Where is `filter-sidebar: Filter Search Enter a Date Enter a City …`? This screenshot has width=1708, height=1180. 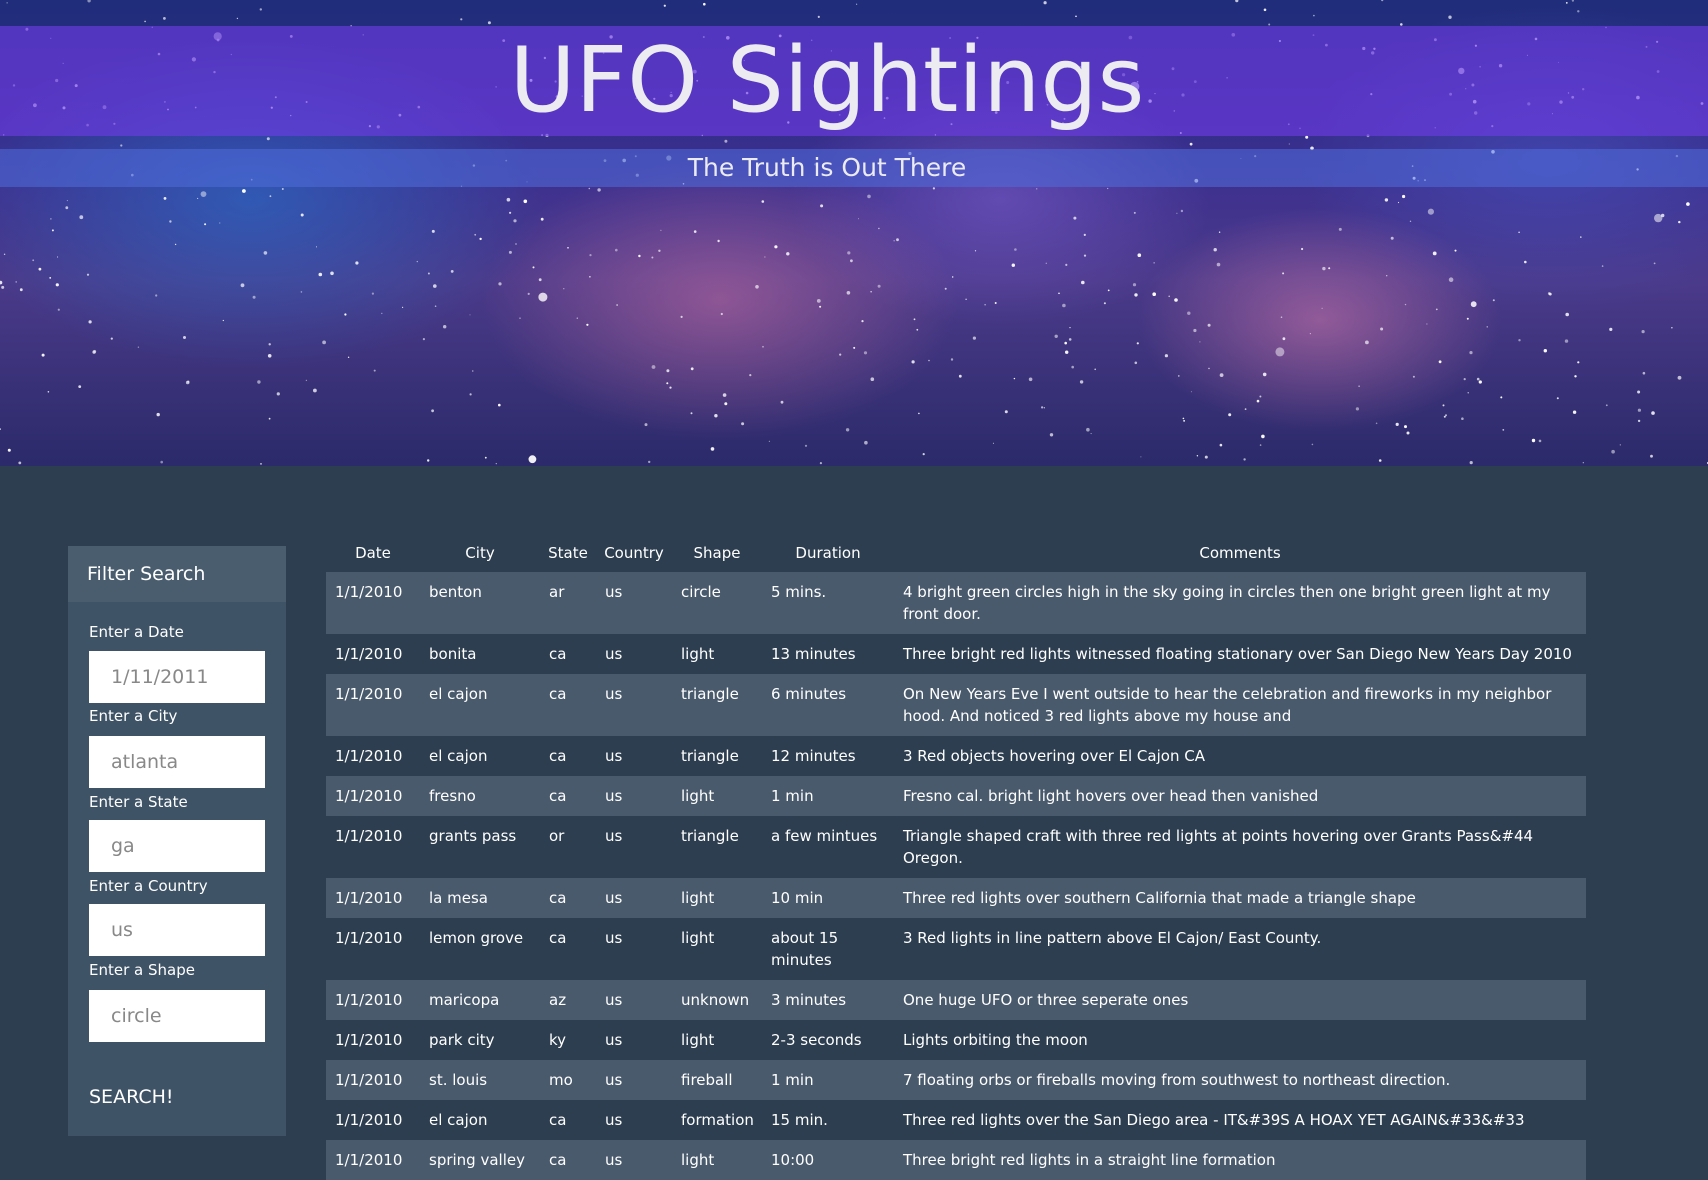 filter-sidebar: Filter Search Enter a Date Enter a City … is located at coordinates (177, 841).